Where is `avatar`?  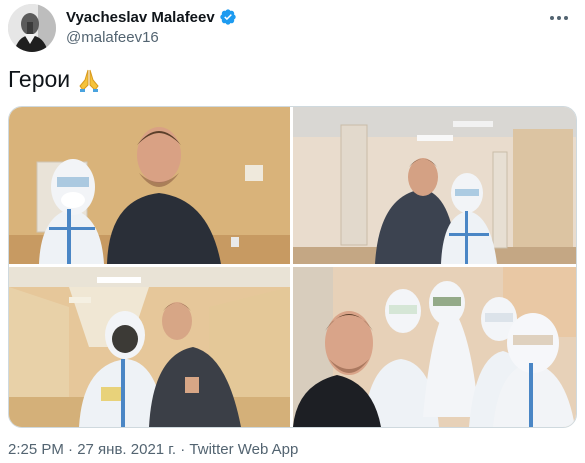
avatar is located at coordinates (32, 28).